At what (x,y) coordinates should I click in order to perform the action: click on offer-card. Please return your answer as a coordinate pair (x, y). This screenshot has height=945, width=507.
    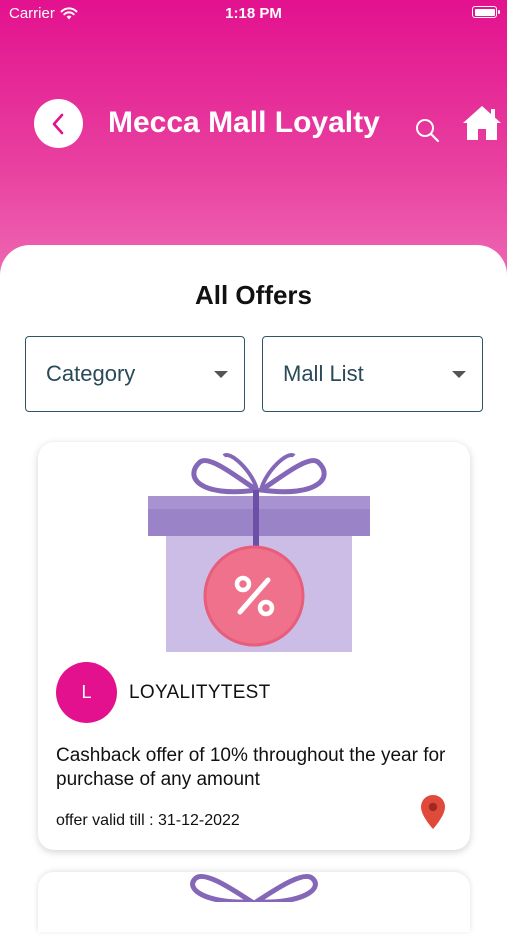
    Looking at the image, I should click on (254, 902).